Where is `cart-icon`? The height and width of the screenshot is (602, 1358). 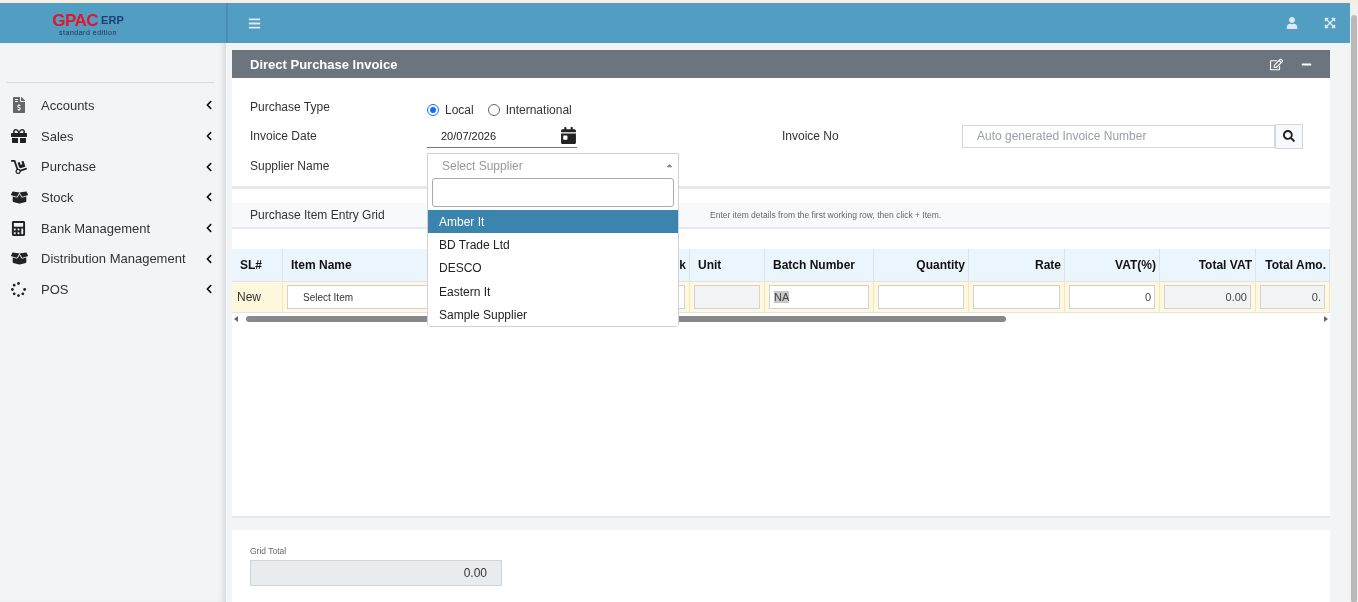 cart-icon is located at coordinates (19, 166).